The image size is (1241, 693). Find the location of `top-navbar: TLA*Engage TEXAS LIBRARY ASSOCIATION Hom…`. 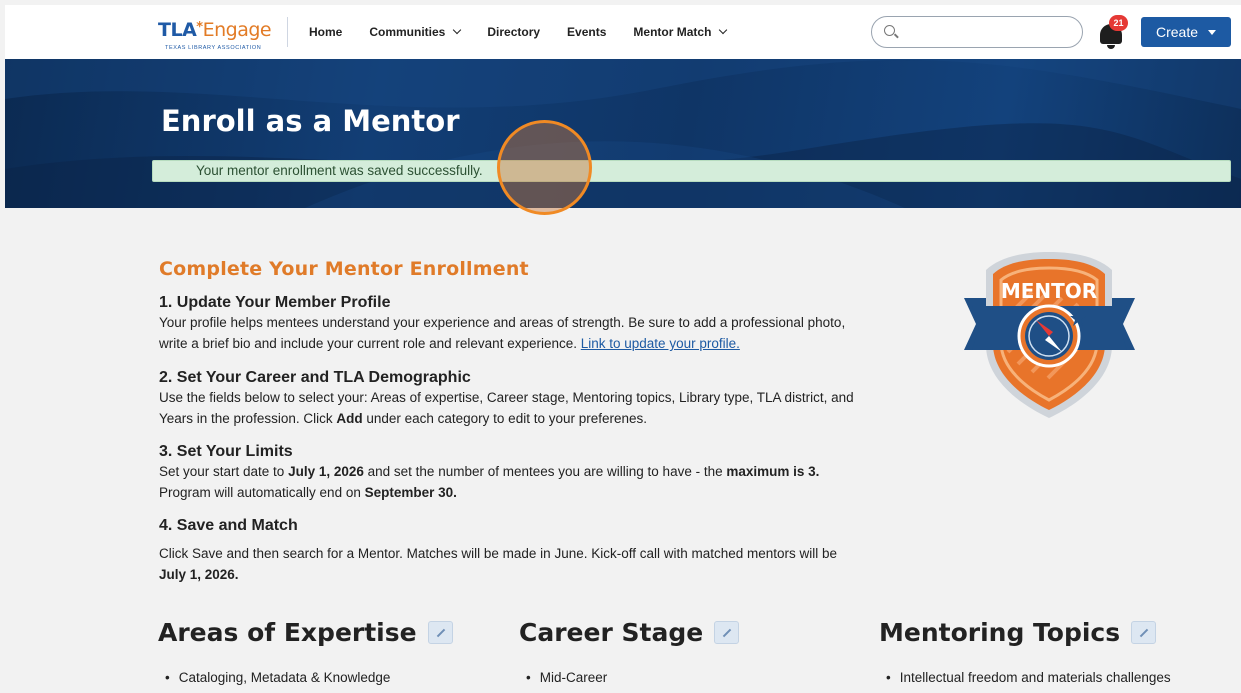

top-navbar: TLA*Engage TEXAS LIBRARY ASSOCIATION Hom… is located at coordinates (623, 32).